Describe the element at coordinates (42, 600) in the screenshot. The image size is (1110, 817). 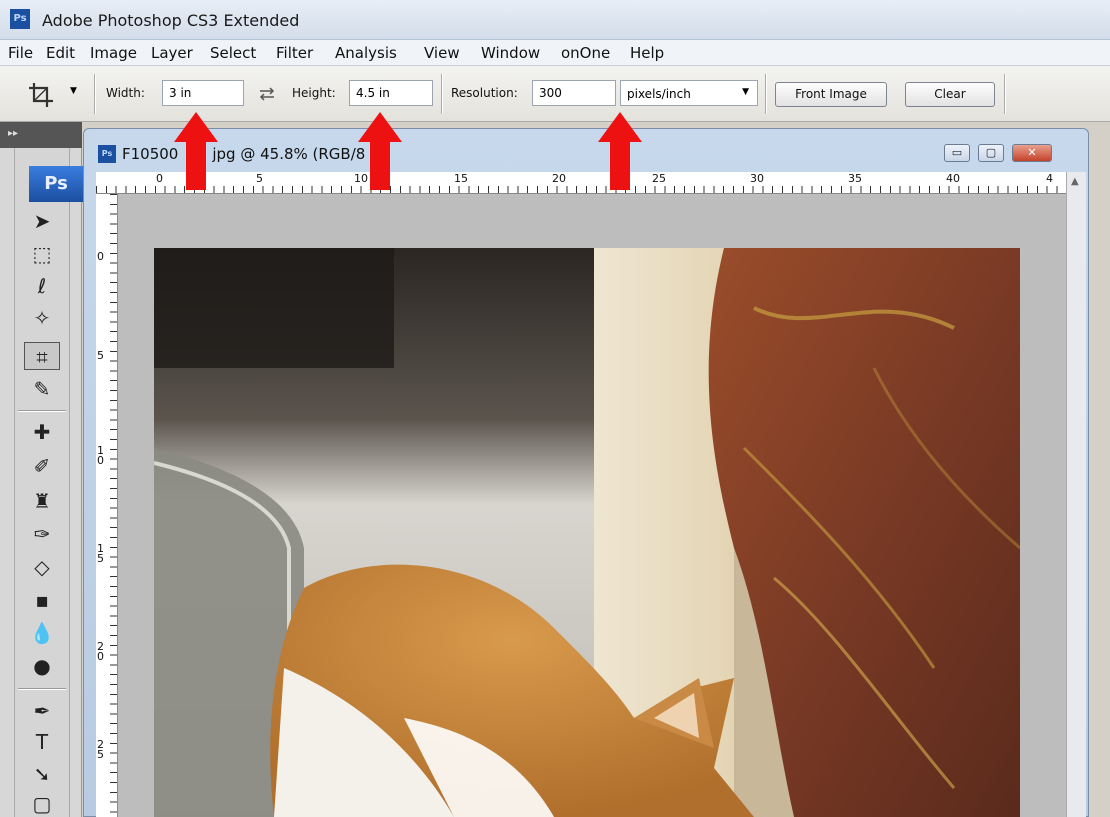
I see `gradient-tool-icon: ▪` at that location.